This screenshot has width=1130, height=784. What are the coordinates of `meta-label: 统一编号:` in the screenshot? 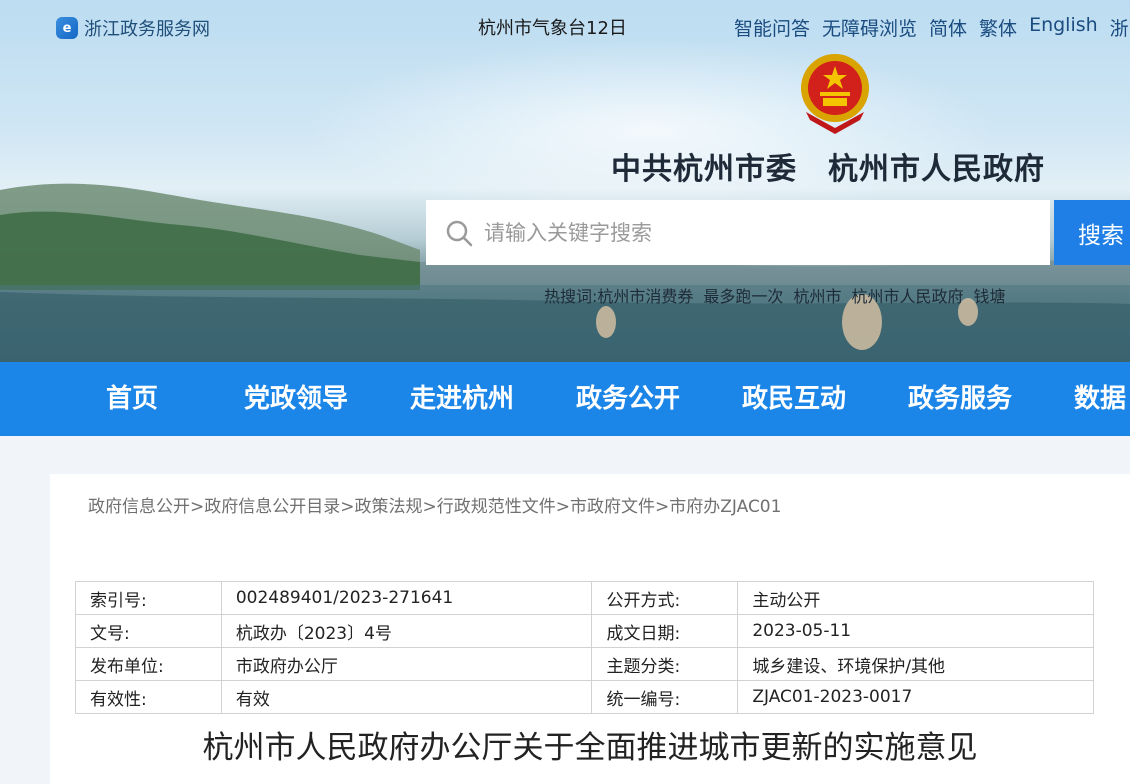 It's located at (665, 697).